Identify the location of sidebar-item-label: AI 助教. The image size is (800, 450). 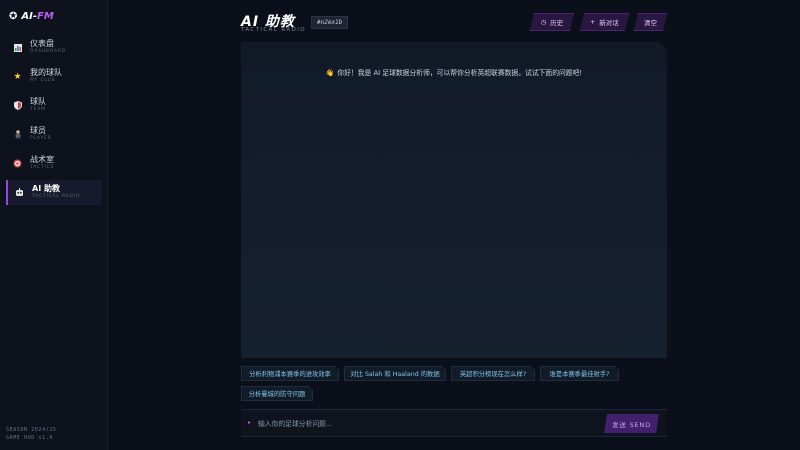
(46, 189).